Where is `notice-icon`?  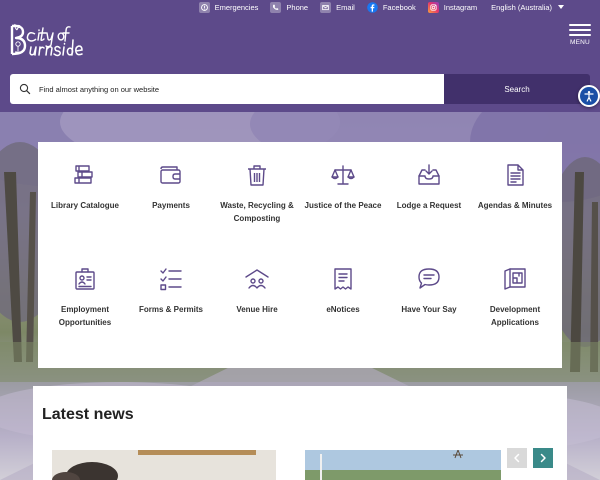 notice-icon is located at coordinates (343, 279).